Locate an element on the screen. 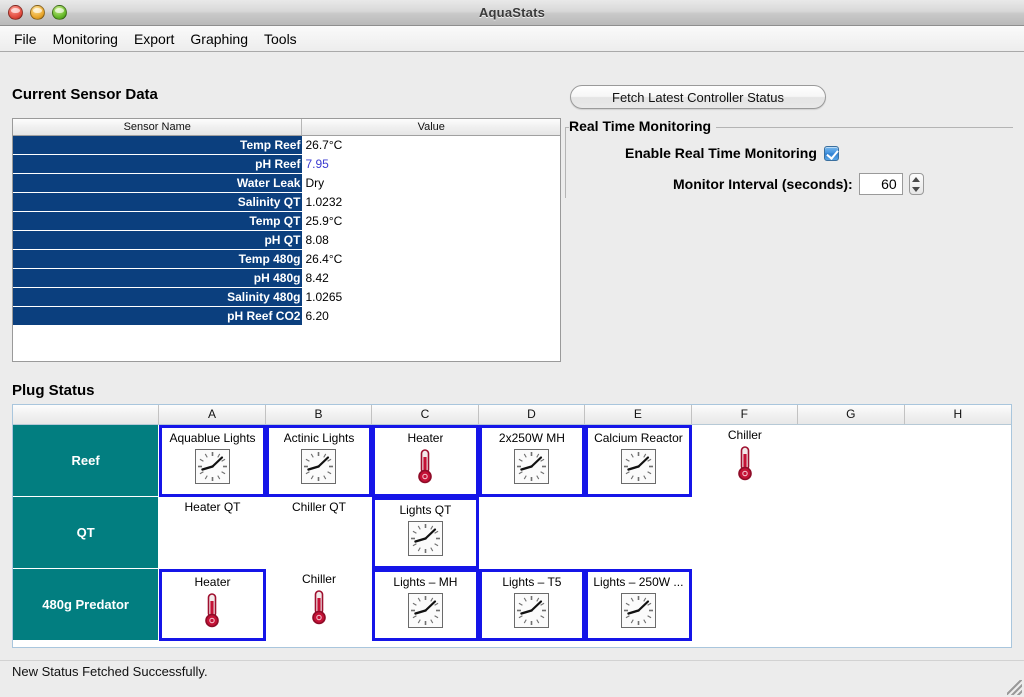 The width and height of the screenshot is (1024, 697). plug-row-header: Reef is located at coordinates (86, 461).